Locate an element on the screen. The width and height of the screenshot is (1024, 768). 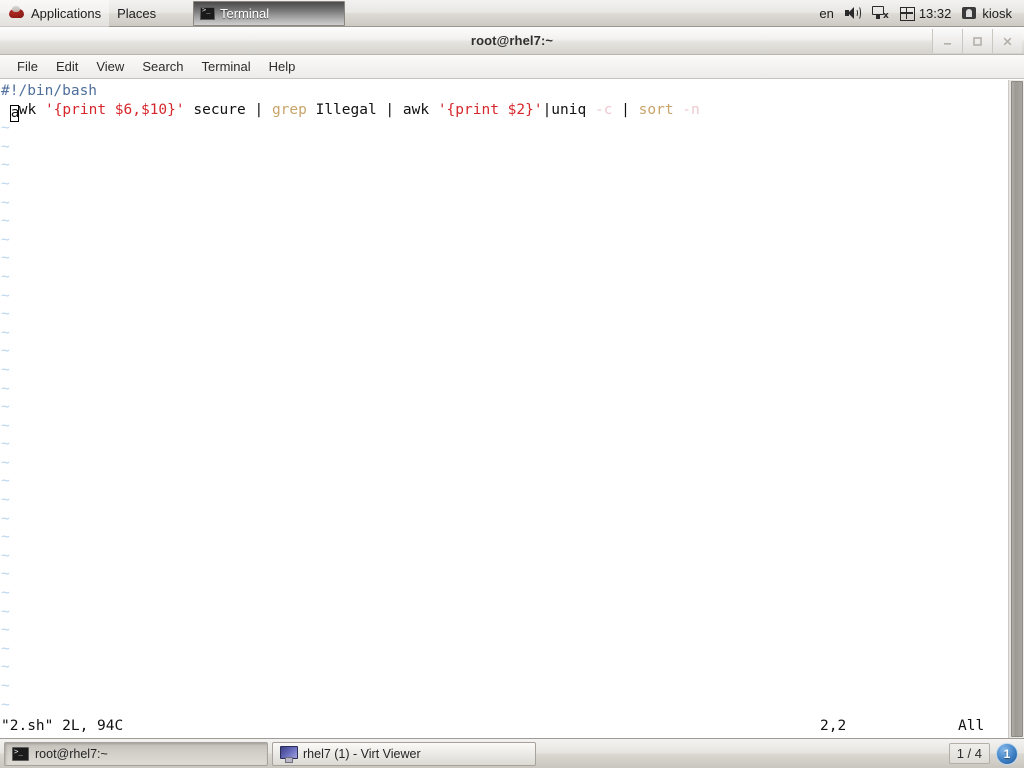
volume-button is located at coordinates (853, 13).